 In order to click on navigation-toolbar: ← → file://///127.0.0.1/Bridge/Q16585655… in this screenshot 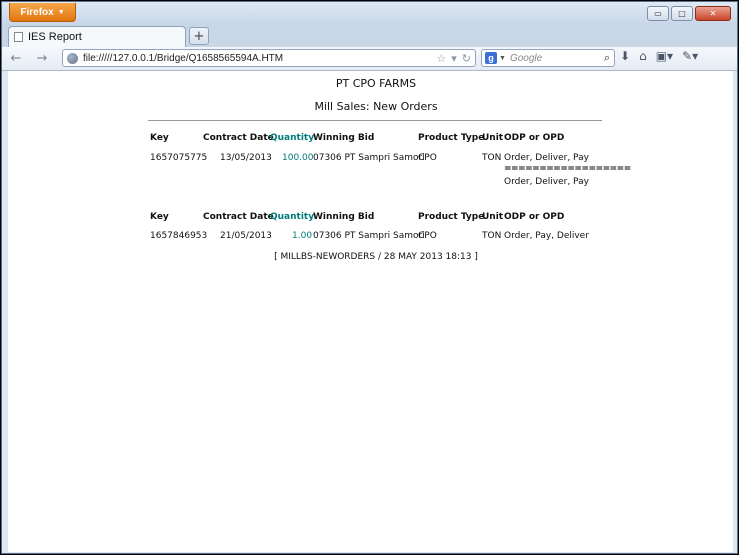, I will do `click(369, 59)`.